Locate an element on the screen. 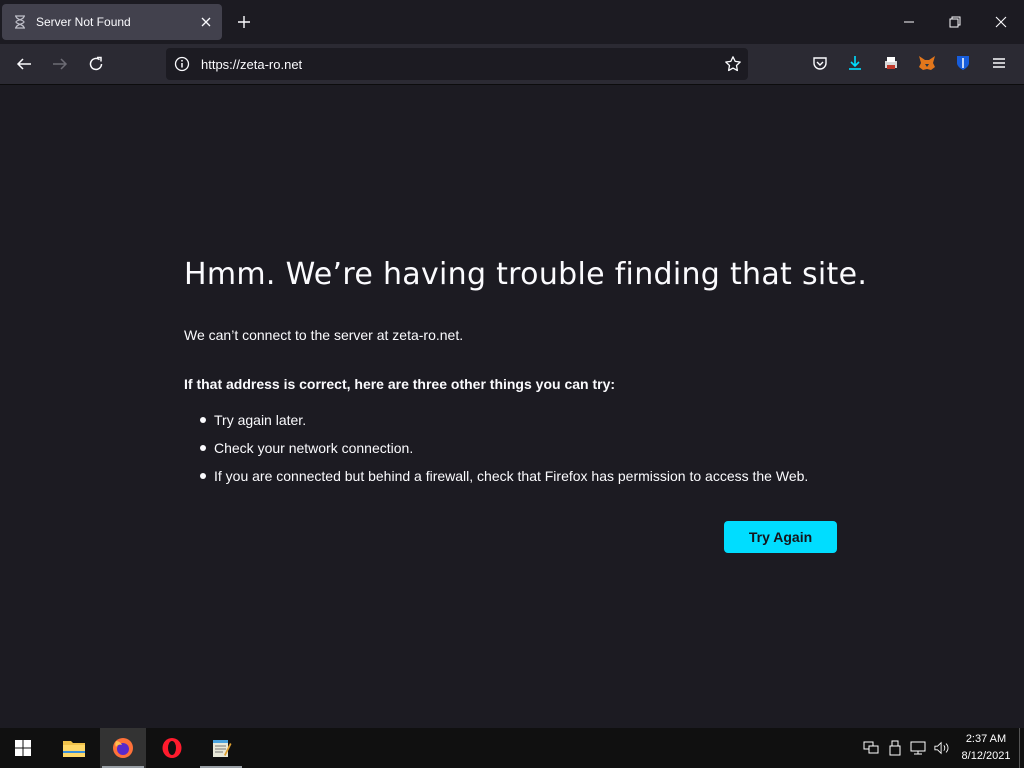 Image resolution: width=1024 pixels, height=768 pixels. reload-button is located at coordinates (96, 64).